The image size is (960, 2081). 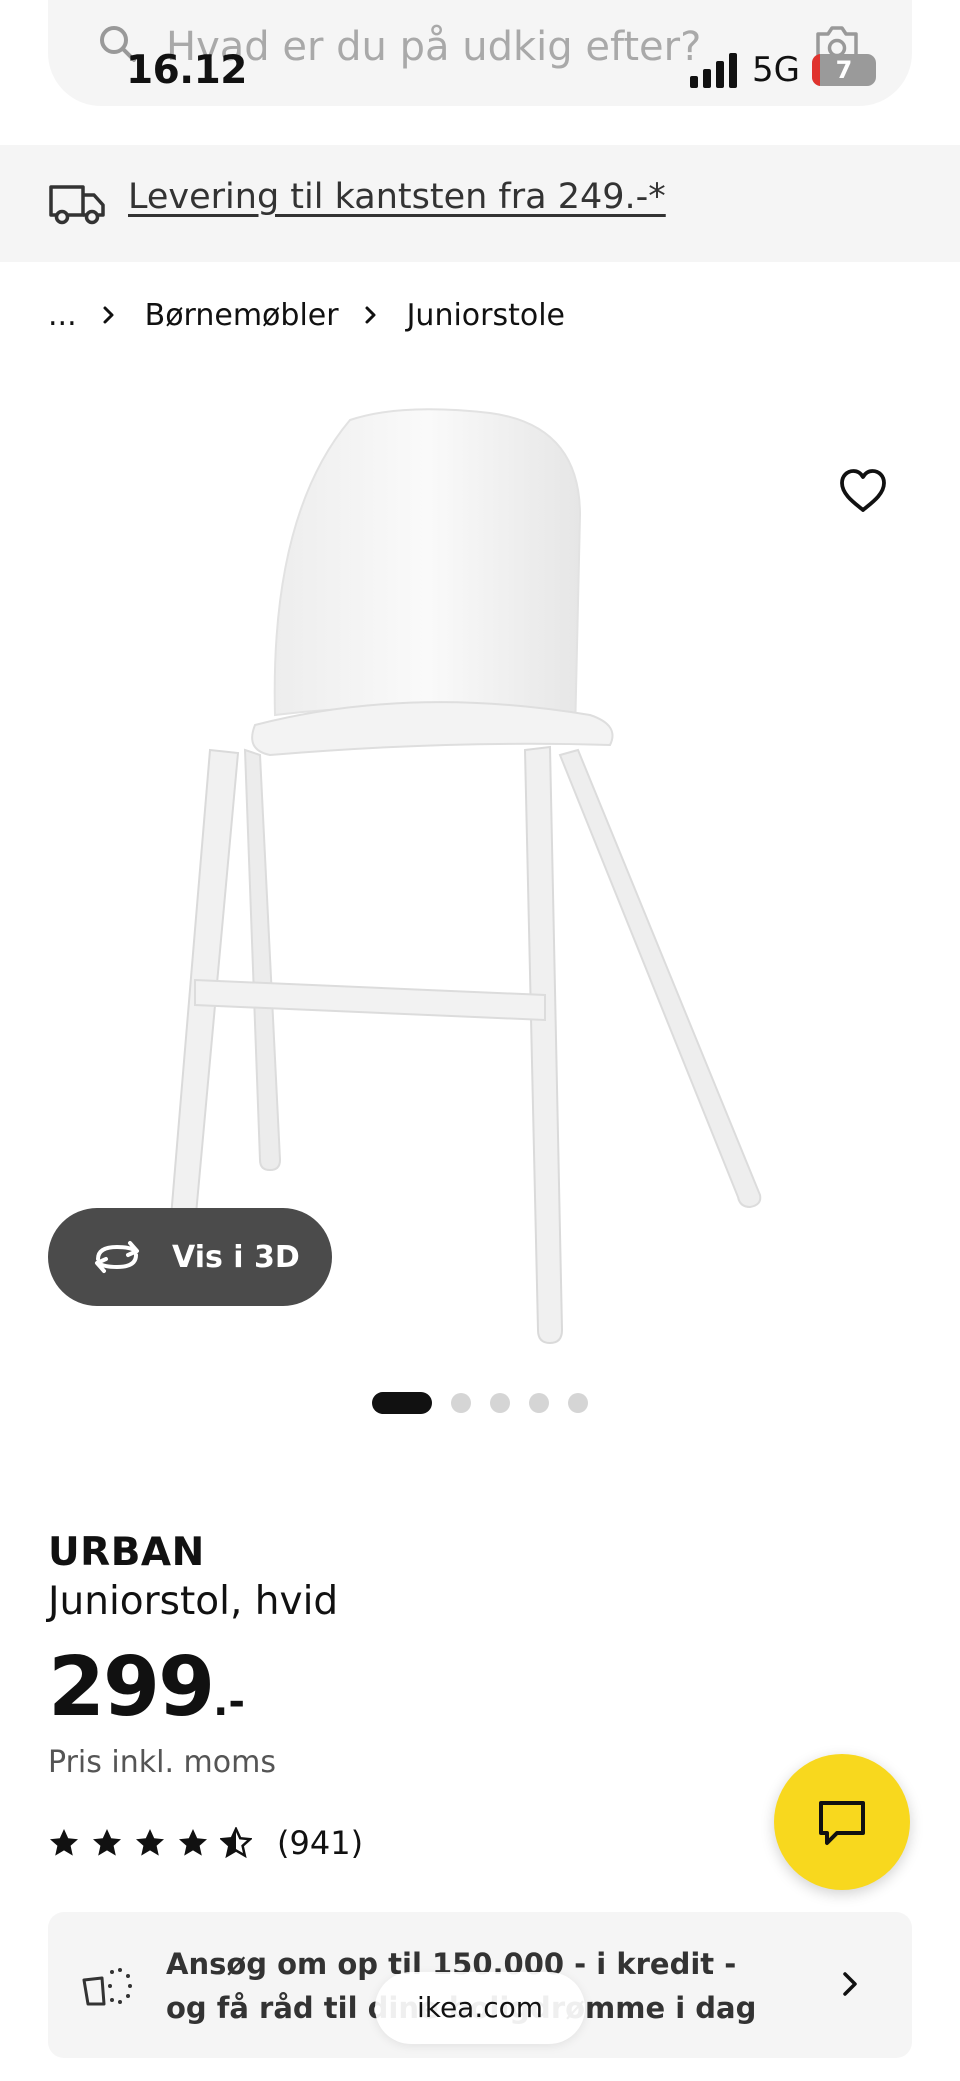 What do you see at coordinates (480, 1403) in the screenshot?
I see `carousel-indicator` at bounding box center [480, 1403].